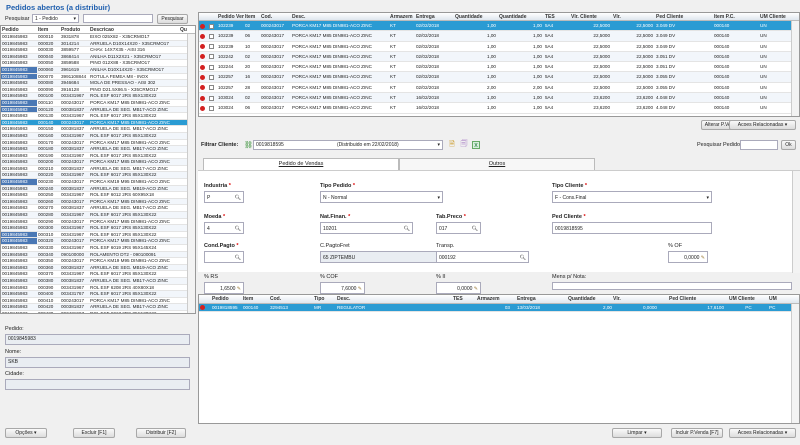 The image size is (800, 445). Describe the element at coordinates (637, 433) in the screenshot. I see `limpar-button: Limpar ▾` at that location.